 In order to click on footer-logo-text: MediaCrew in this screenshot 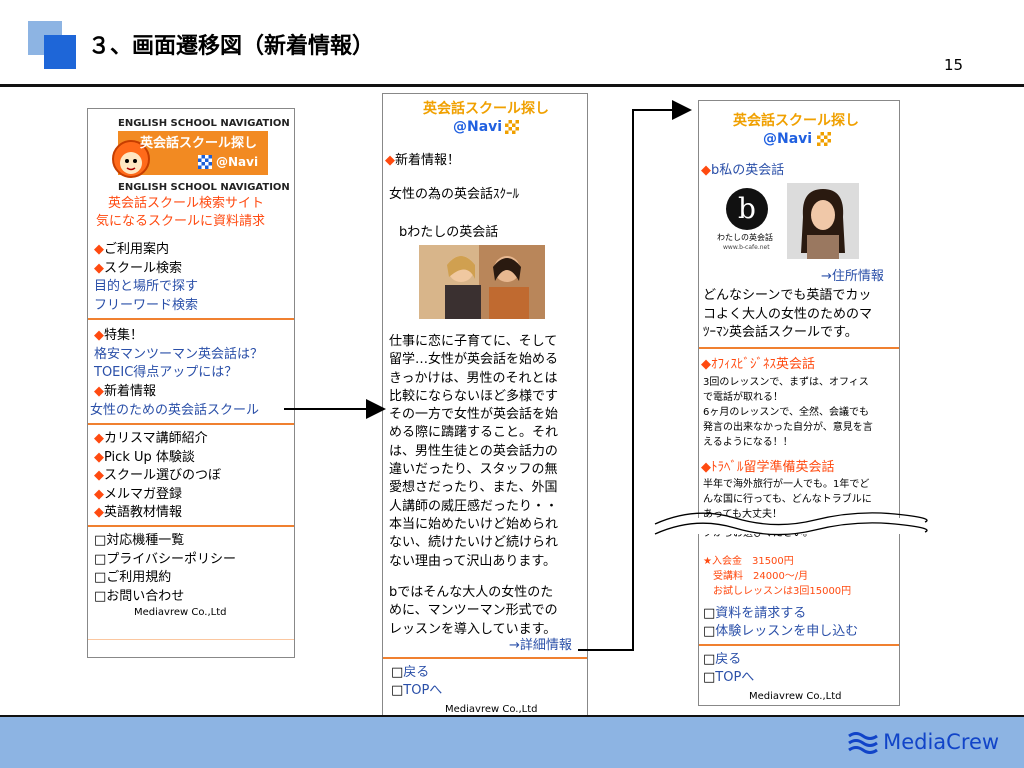, I will do `click(941, 742)`.